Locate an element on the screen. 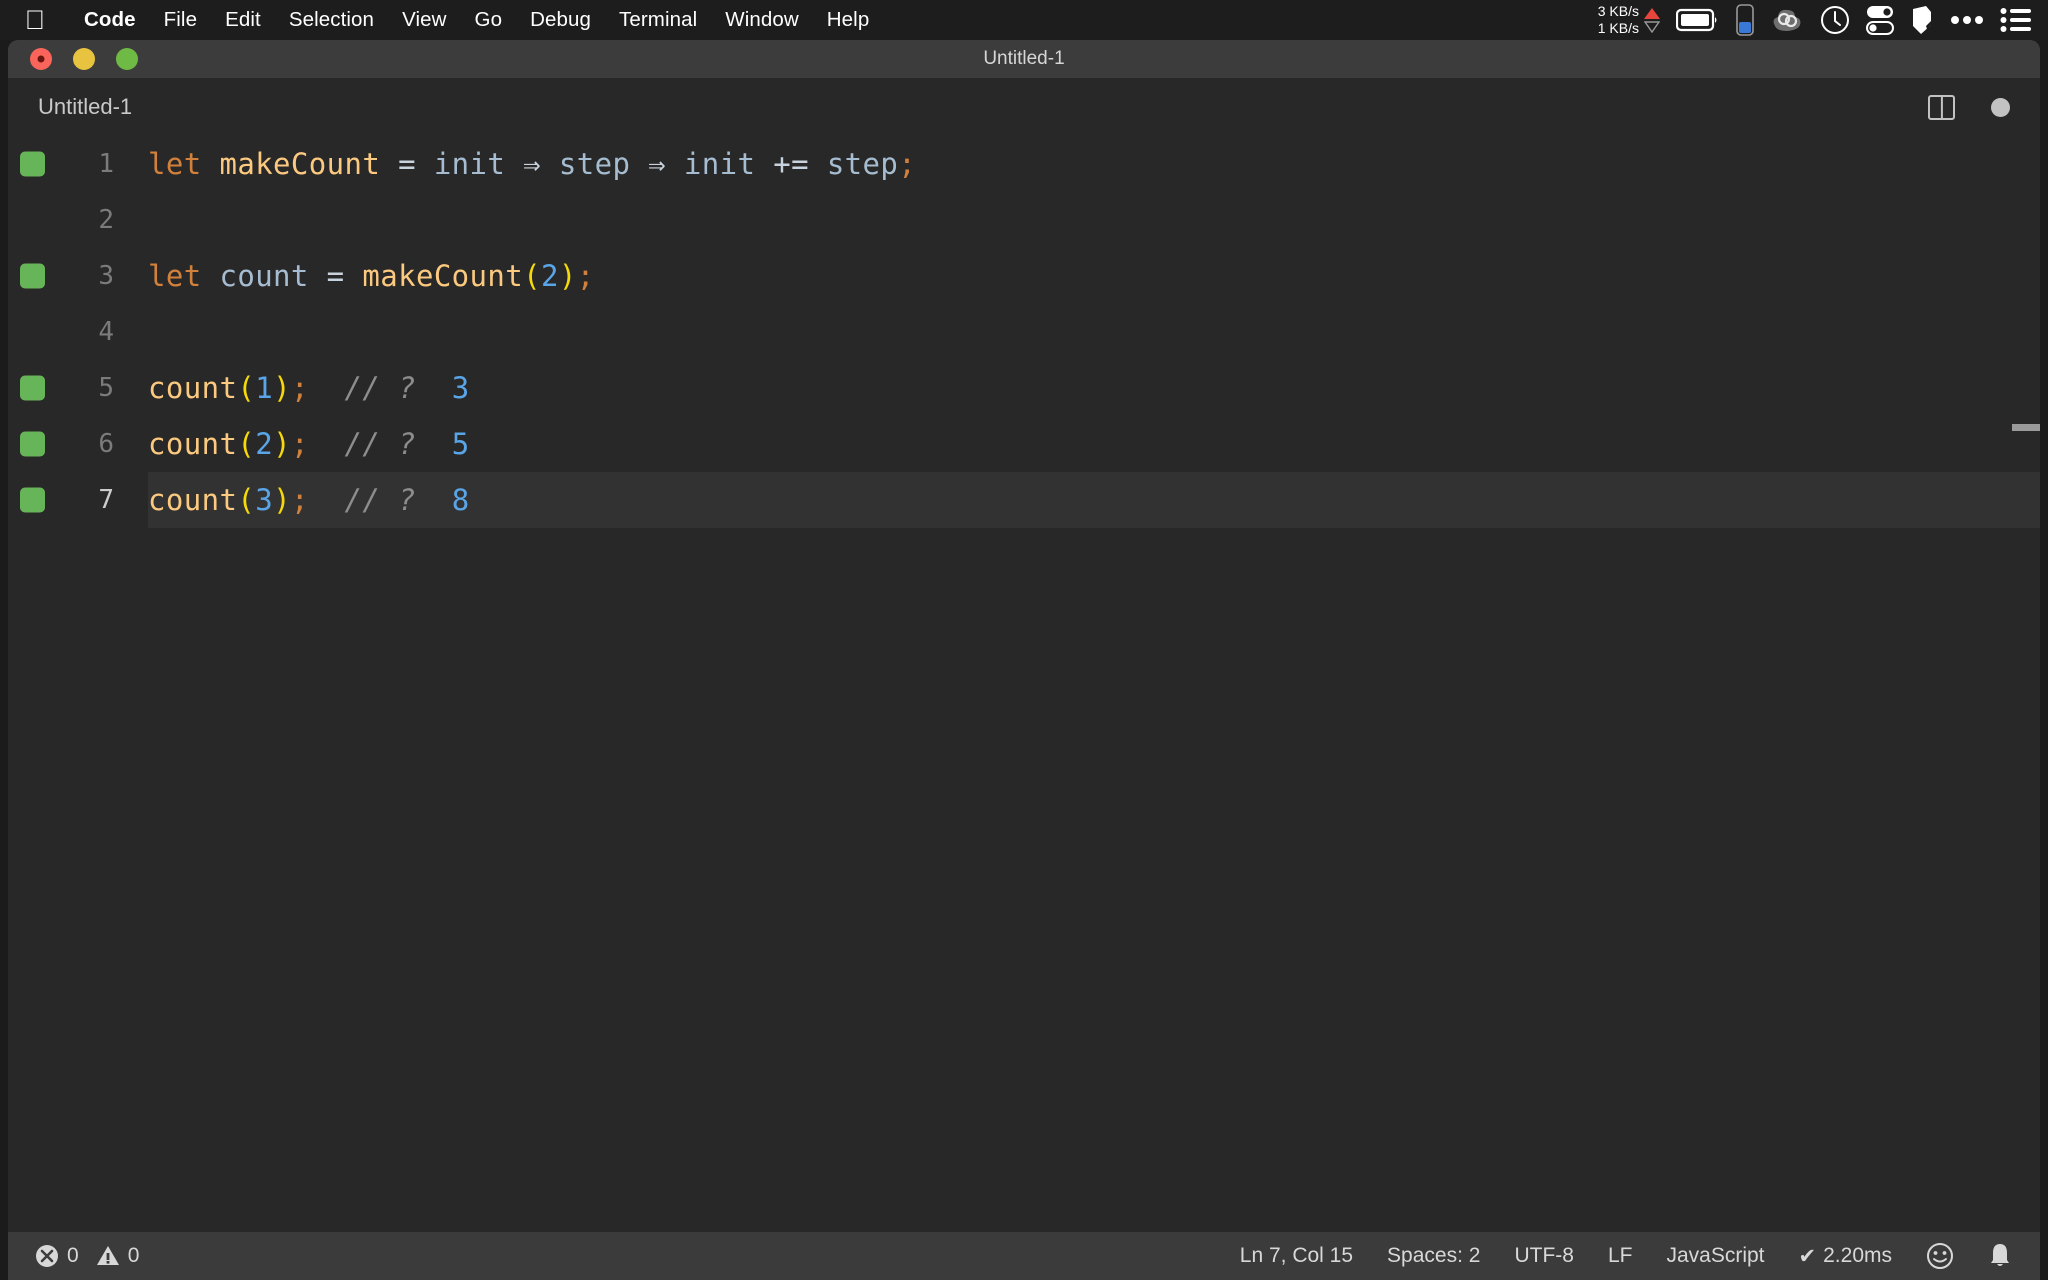 The image size is (2048, 1280). error-icon is located at coordinates (47, 1256).